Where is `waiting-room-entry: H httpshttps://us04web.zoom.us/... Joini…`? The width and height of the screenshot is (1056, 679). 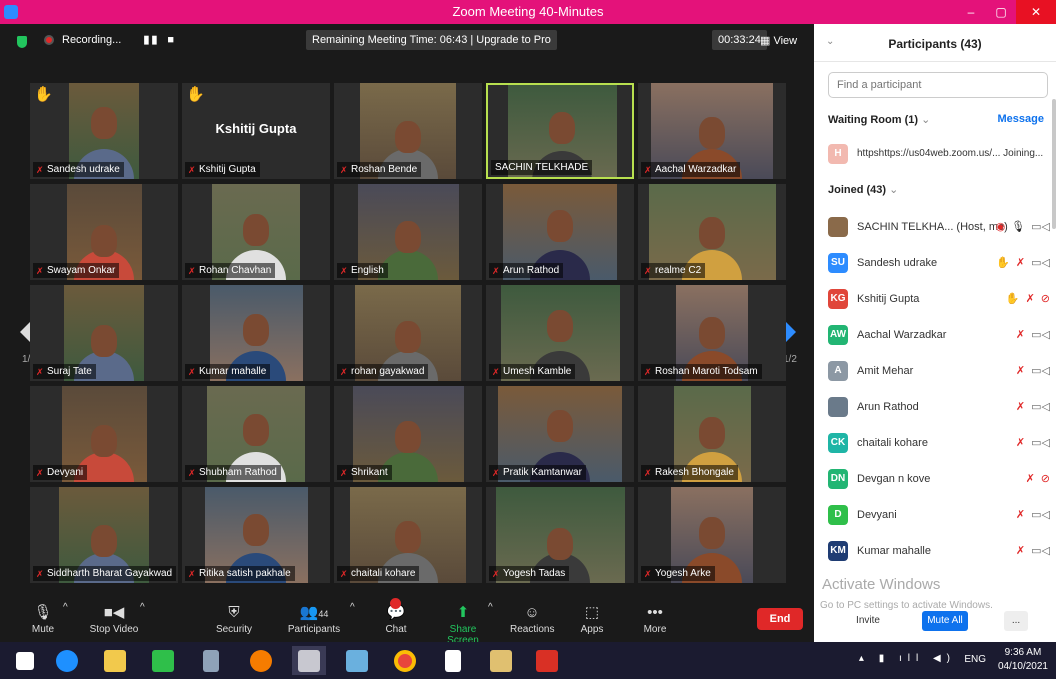
waiting-room-entry: H httpshttps://us04web.zoom.us/... Joini… is located at coordinates (940, 154).